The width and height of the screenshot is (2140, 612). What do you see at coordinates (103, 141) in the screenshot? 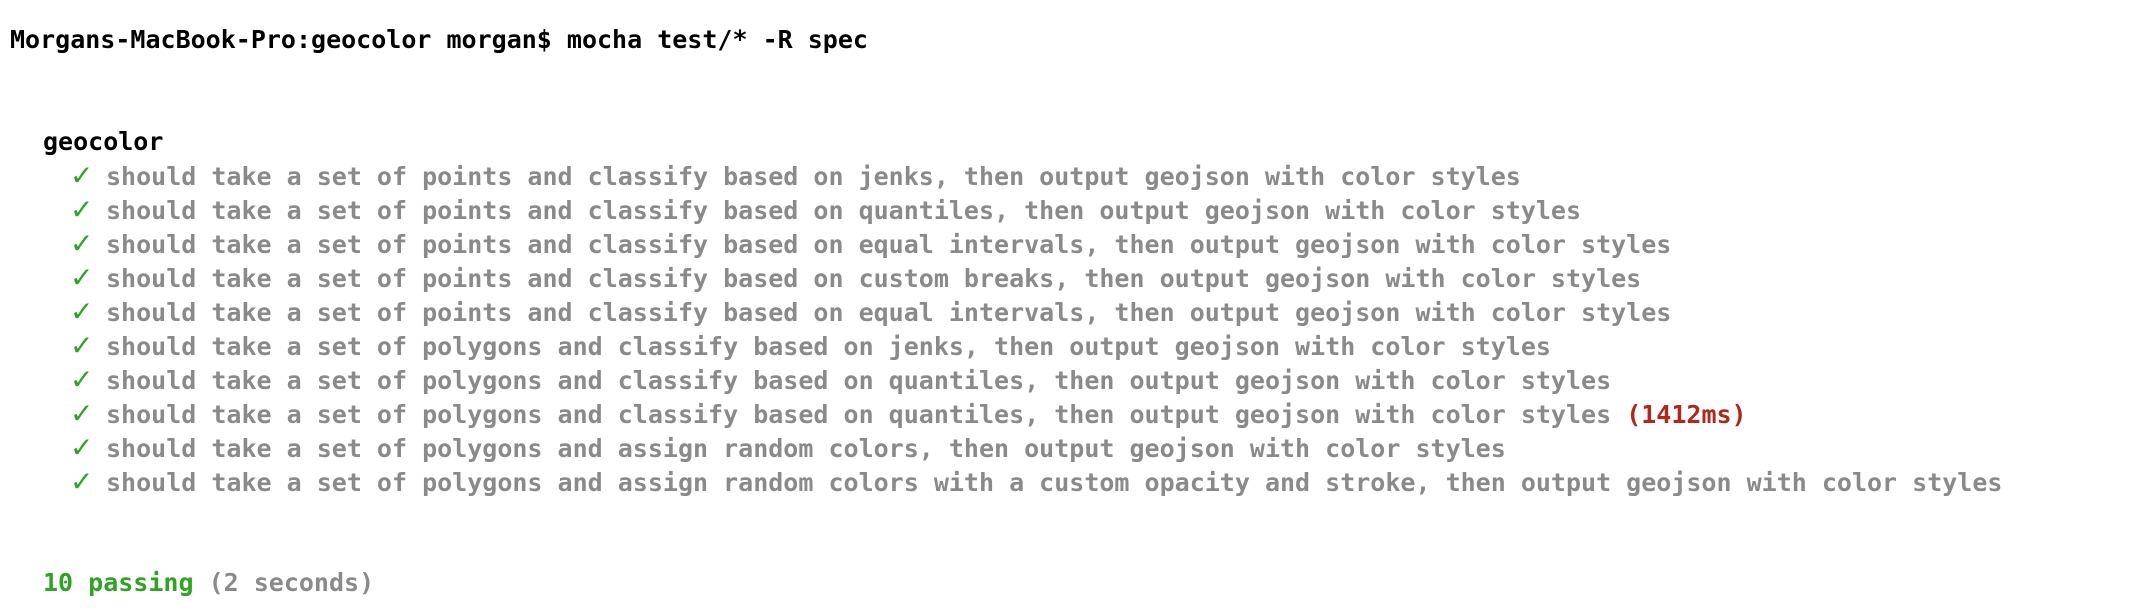
I see `suite-title: geocolor` at bounding box center [103, 141].